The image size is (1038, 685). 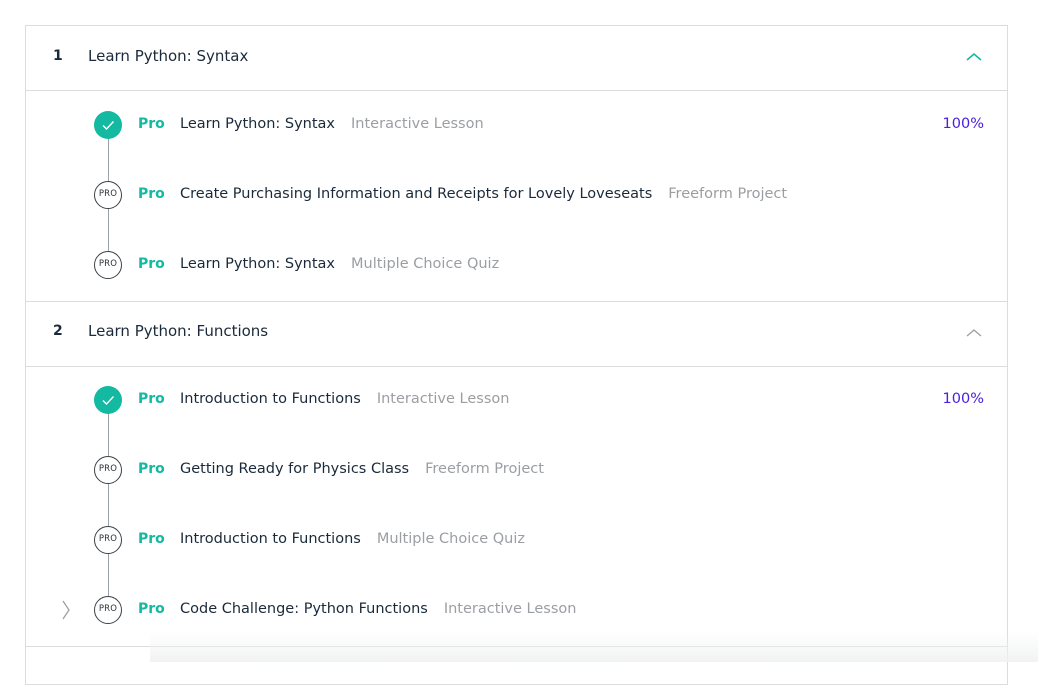 I want to click on section-title: Learn Python: Functions, so click(x=178, y=331).